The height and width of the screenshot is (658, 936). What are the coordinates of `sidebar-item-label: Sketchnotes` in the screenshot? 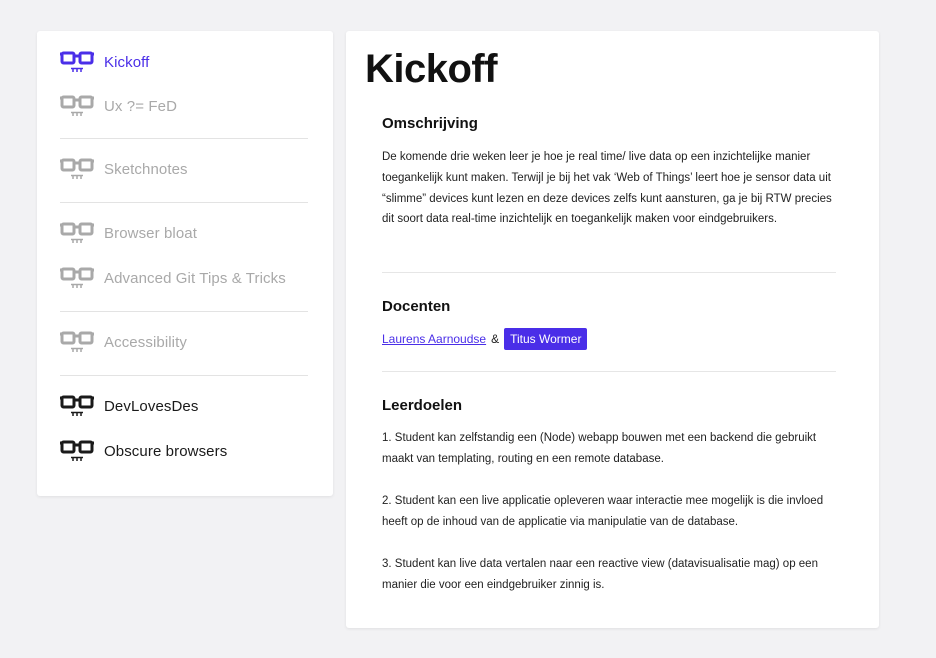 It's located at (146, 169).